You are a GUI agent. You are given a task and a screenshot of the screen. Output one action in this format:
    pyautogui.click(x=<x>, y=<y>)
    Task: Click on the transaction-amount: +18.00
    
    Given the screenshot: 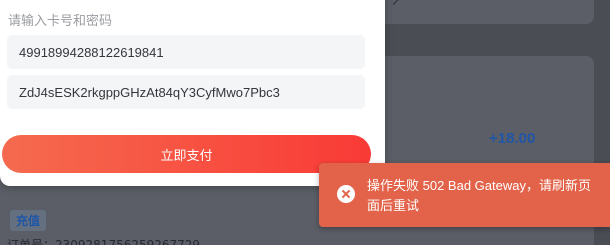 What is the action you would take?
    pyautogui.click(x=512, y=138)
    